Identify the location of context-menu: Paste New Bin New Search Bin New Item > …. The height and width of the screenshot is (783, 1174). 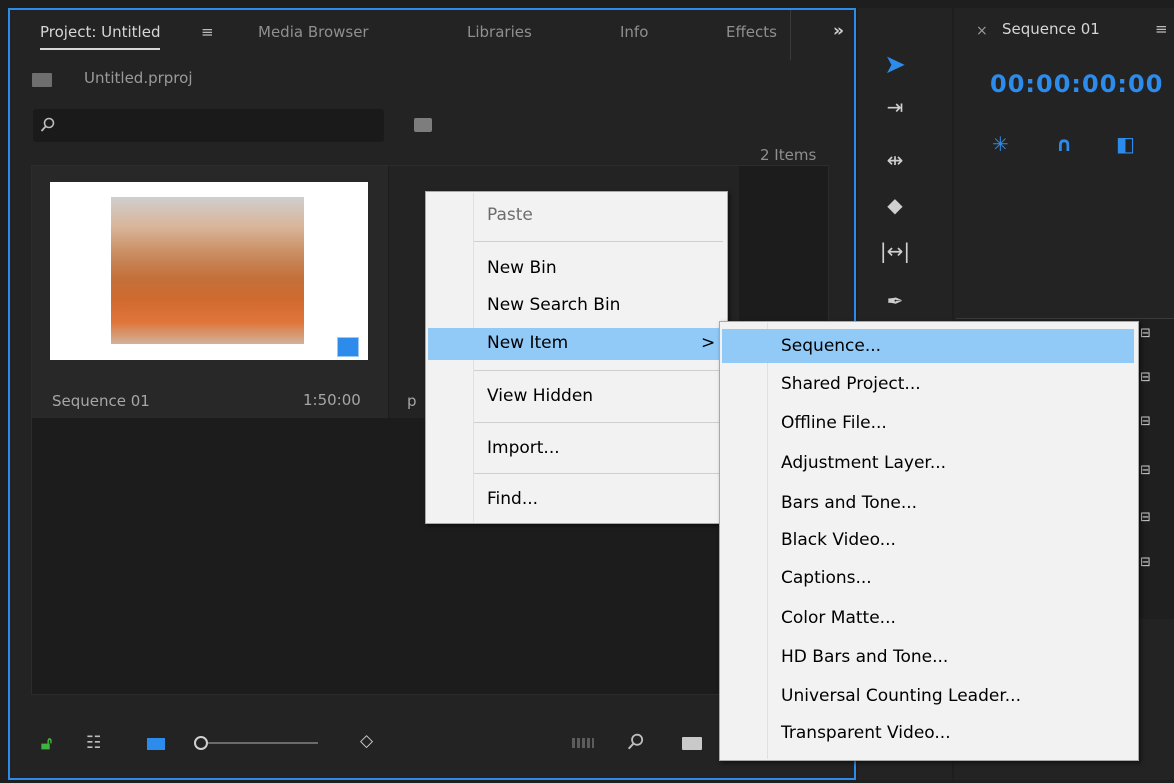
(576, 357).